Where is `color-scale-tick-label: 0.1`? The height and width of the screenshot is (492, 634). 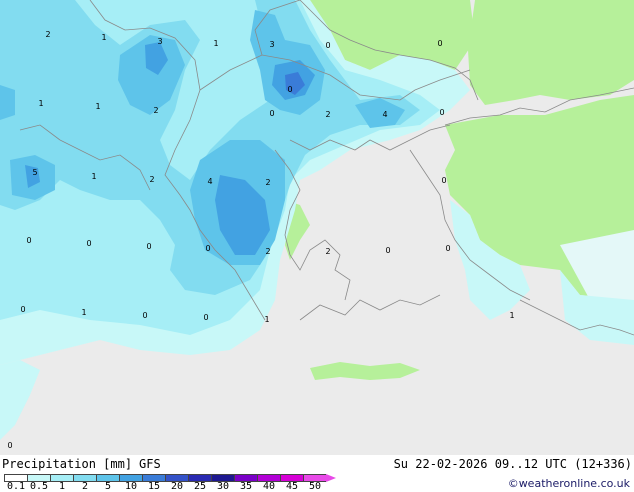
color-scale-tick-label: 0.1 is located at coordinates (16, 486).